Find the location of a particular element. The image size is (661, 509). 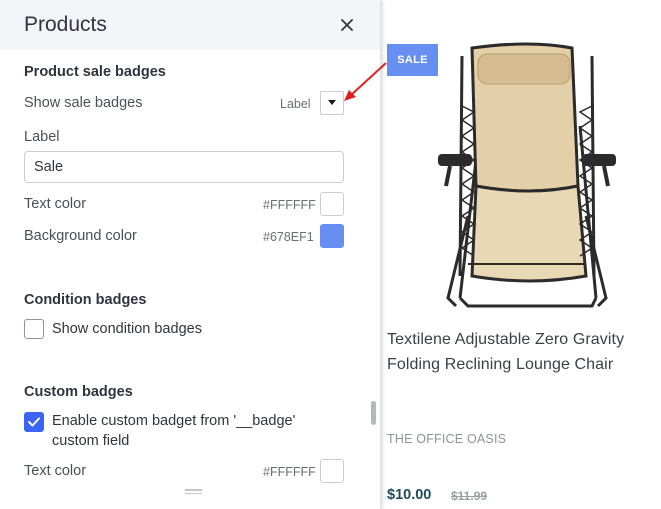

sale-bg-color-value: #678EF1 is located at coordinates (288, 237).